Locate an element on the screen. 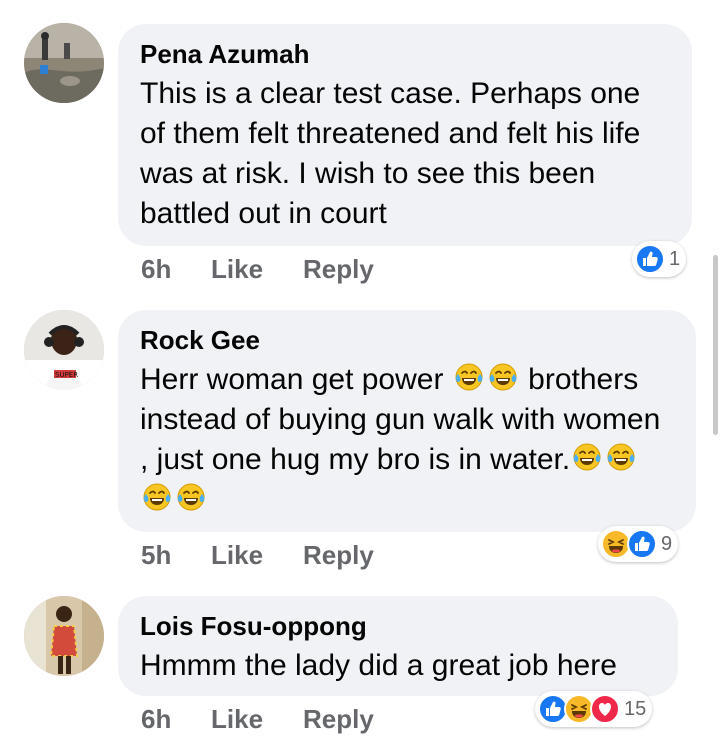 Image resolution: width=720 pixels, height=740 pixels. svg-text: SUPER is located at coordinates (66, 375).